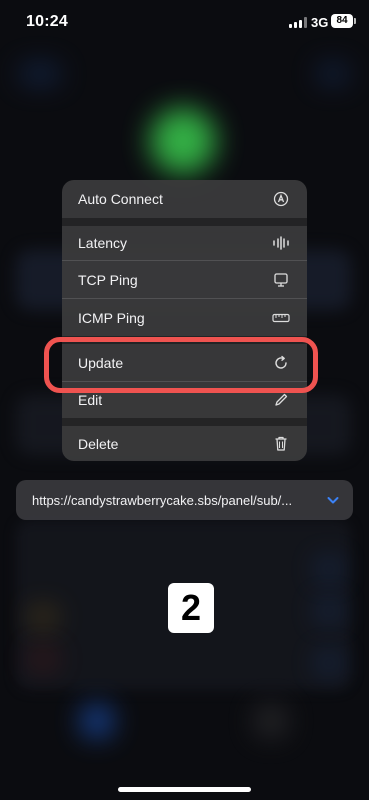  What do you see at coordinates (281, 318) in the screenshot?
I see `ruler-icon` at bounding box center [281, 318].